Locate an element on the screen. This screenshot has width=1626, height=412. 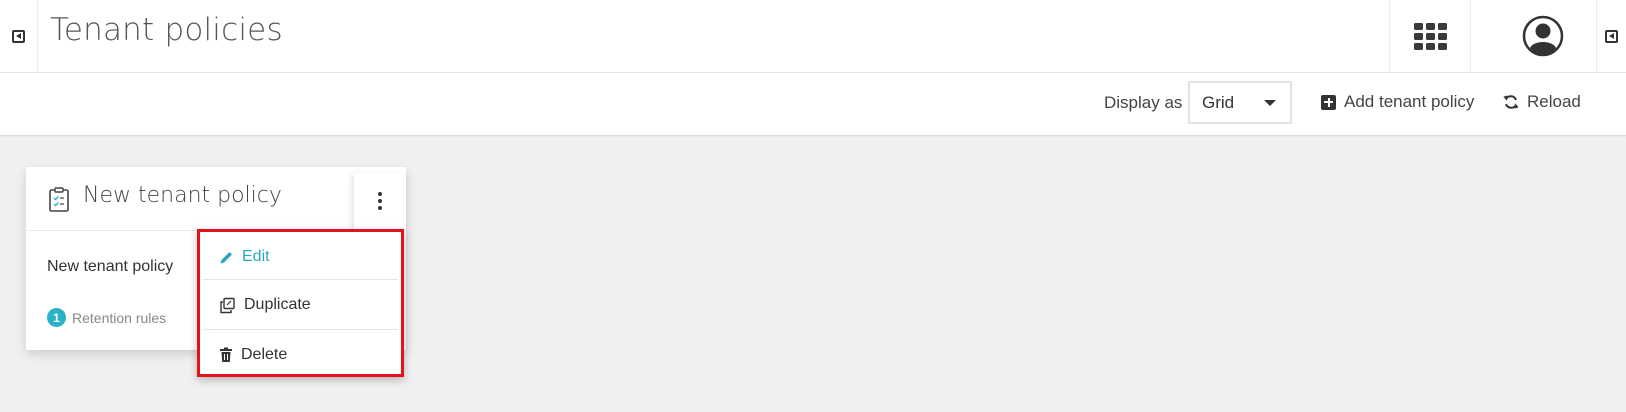
menu-item-edit-label: Edit is located at coordinates (256, 256).